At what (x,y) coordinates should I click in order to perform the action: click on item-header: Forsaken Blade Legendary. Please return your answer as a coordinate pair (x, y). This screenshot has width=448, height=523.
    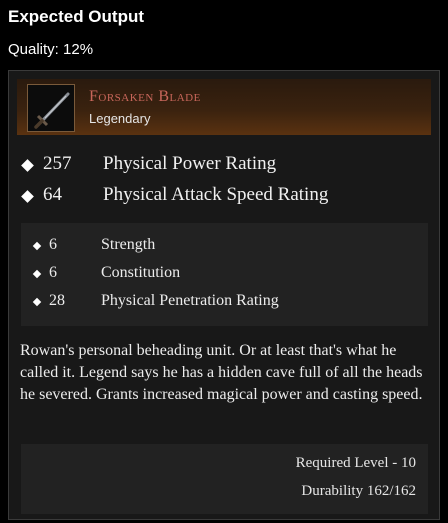
    Looking at the image, I should click on (224, 107).